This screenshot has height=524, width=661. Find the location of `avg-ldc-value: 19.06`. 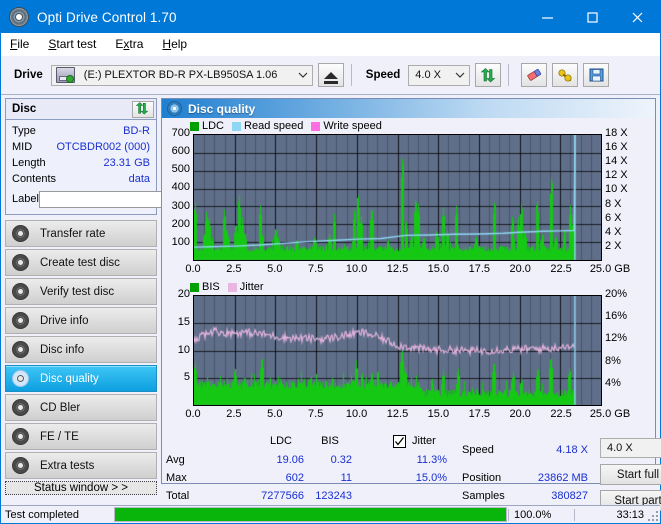

avg-ldc-value: 19.06 is located at coordinates (290, 460).